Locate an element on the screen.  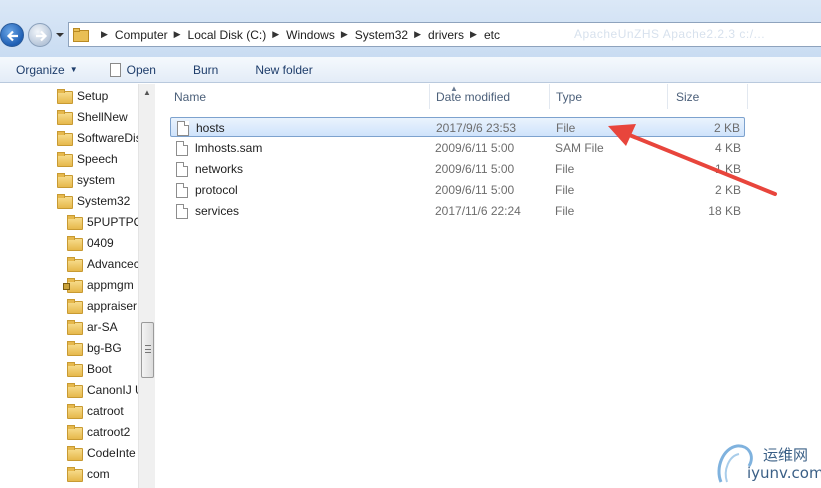
file-row-services: services 2017/11/6 22:24 File 18 KB is located at coordinates (457, 211).